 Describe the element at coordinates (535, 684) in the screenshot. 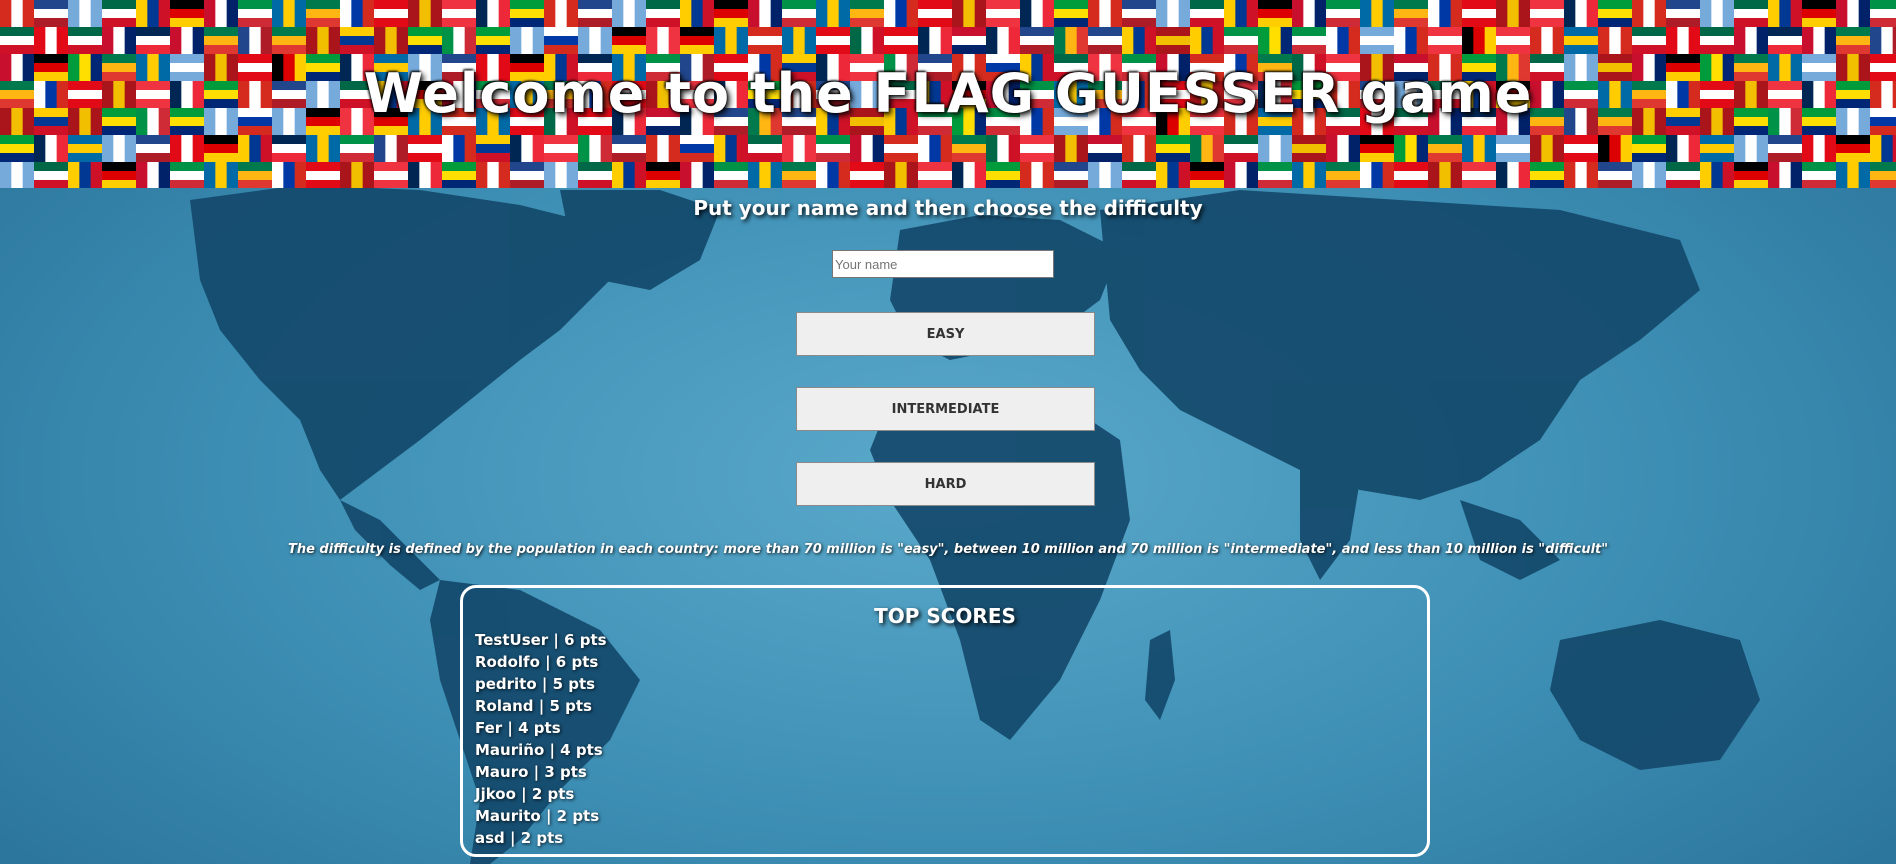

I see `score-entry: pedrito | 5 pts` at that location.